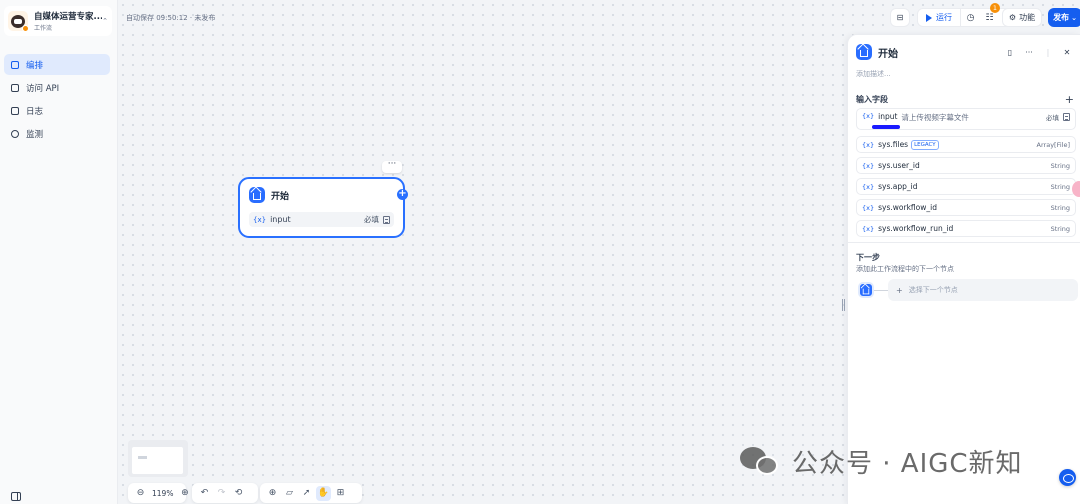  What do you see at coordinates (1027, 17) in the screenshot?
I see `features-label: 功能` at bounding box center [1027, 17].